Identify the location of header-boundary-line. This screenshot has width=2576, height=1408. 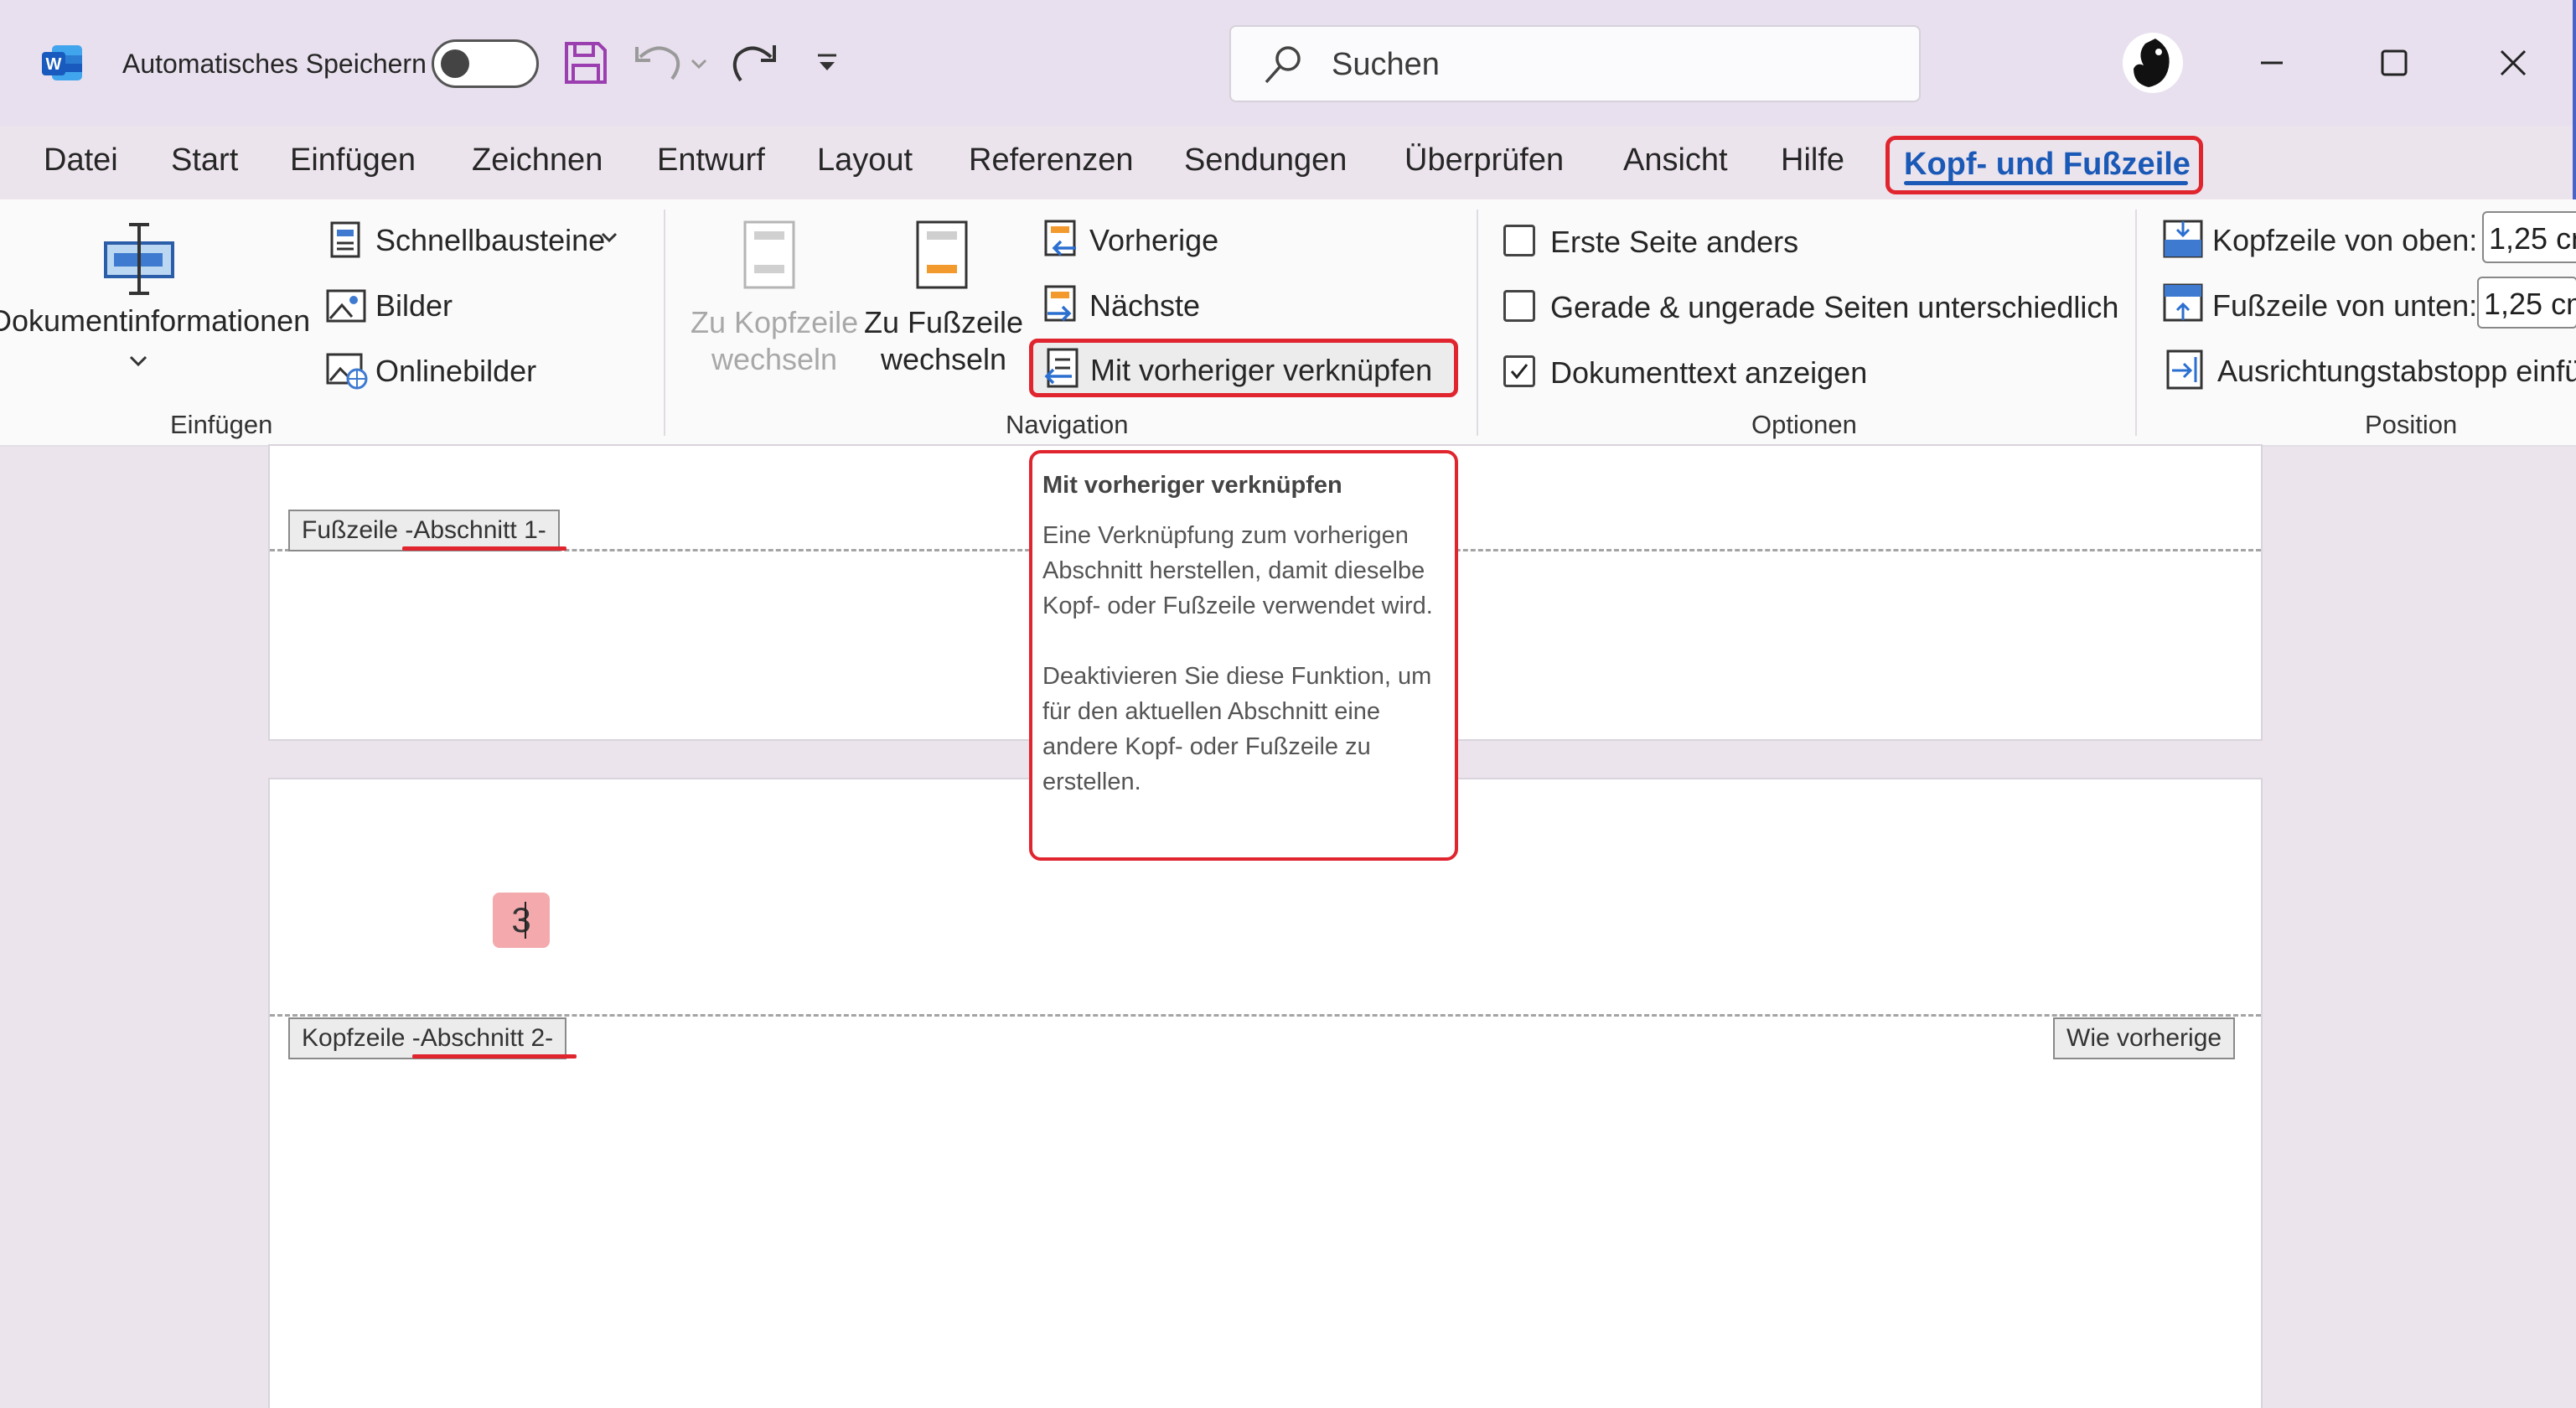
(1265, 1015).